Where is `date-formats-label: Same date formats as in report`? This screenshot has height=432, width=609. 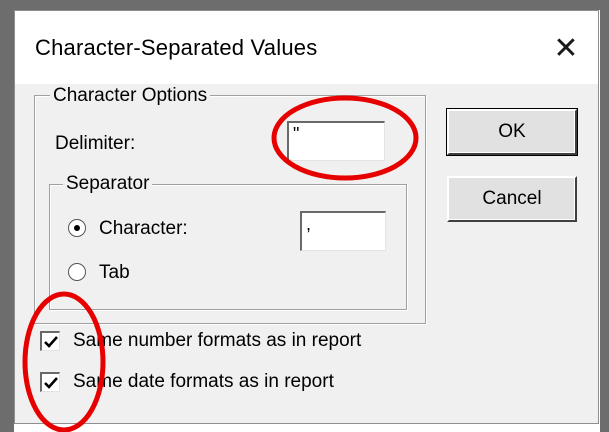 date-formats-label: Same date formats as in report is located at coordinates (203, 381).